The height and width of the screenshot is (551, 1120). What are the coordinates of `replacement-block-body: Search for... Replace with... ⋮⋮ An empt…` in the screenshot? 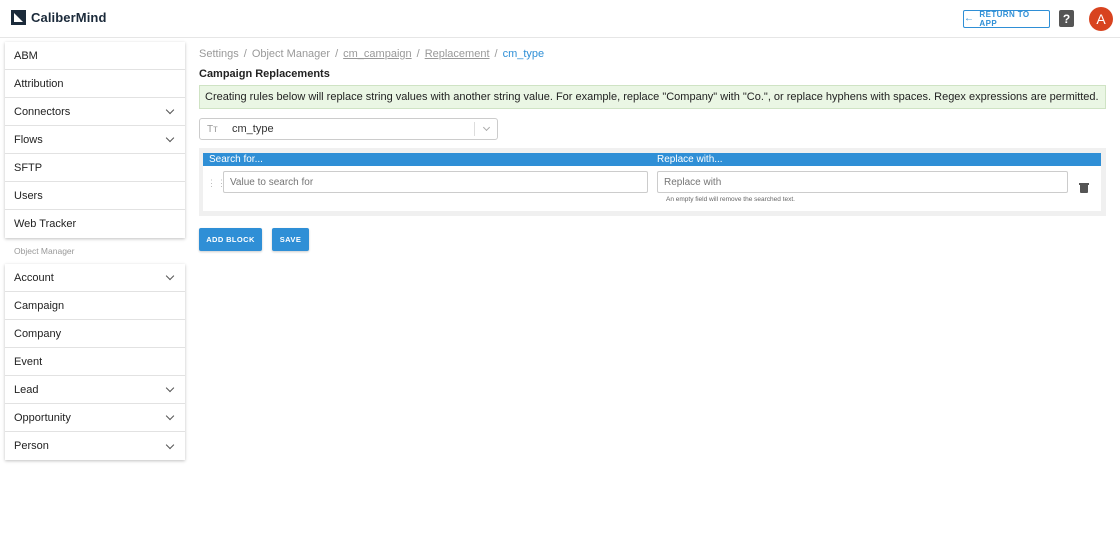 It's located at (652, 182).